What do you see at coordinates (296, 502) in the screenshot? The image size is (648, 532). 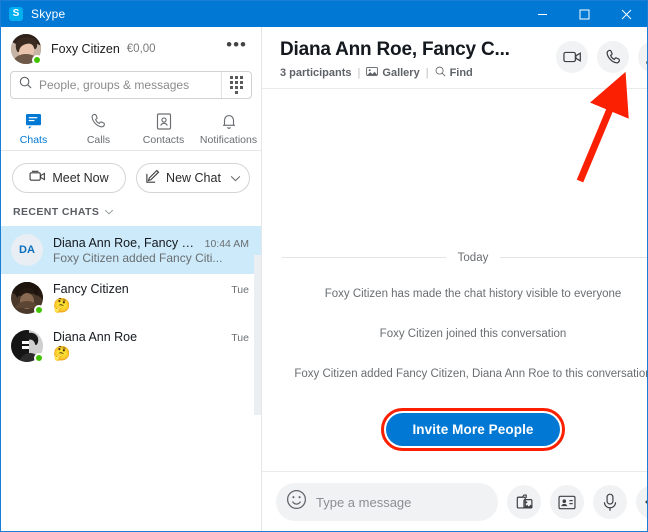 I see `smiley-icon` at bounding box center [296, 502].